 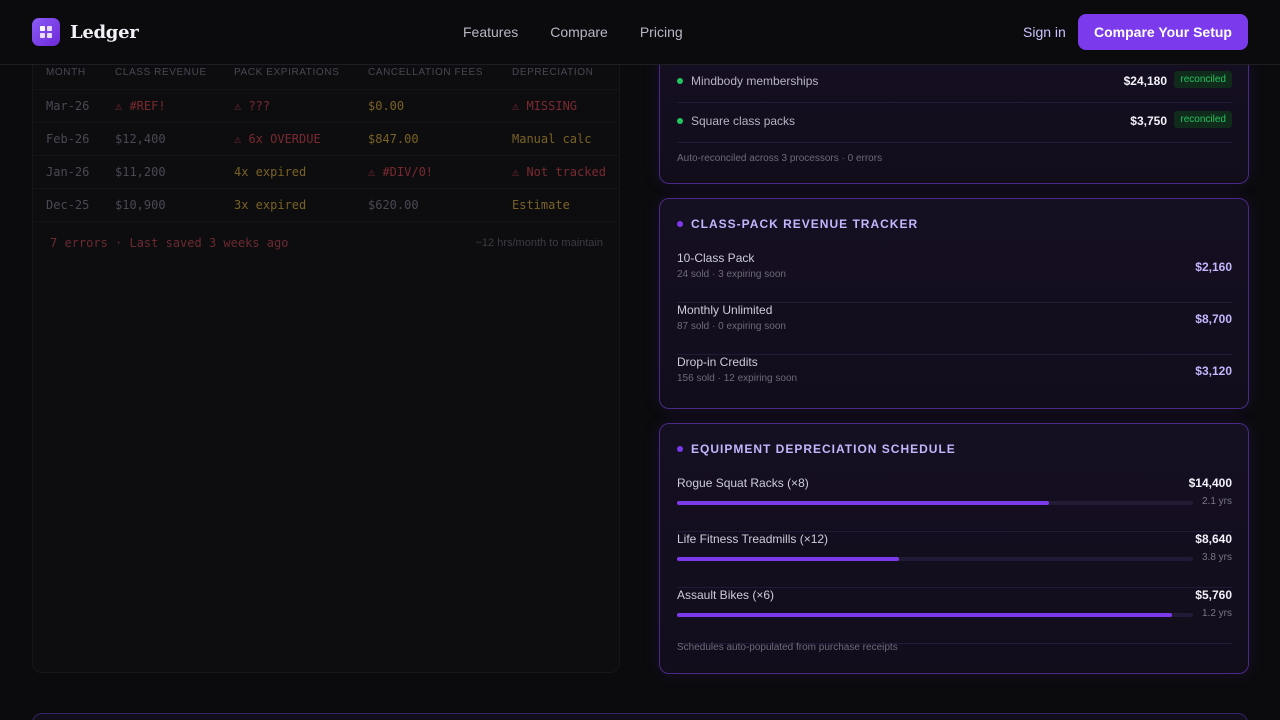 What do you see at coordinates (579, 32) in the screenshot?
I see `nav-link-compare: Compare` at bounding box center [579, 32].